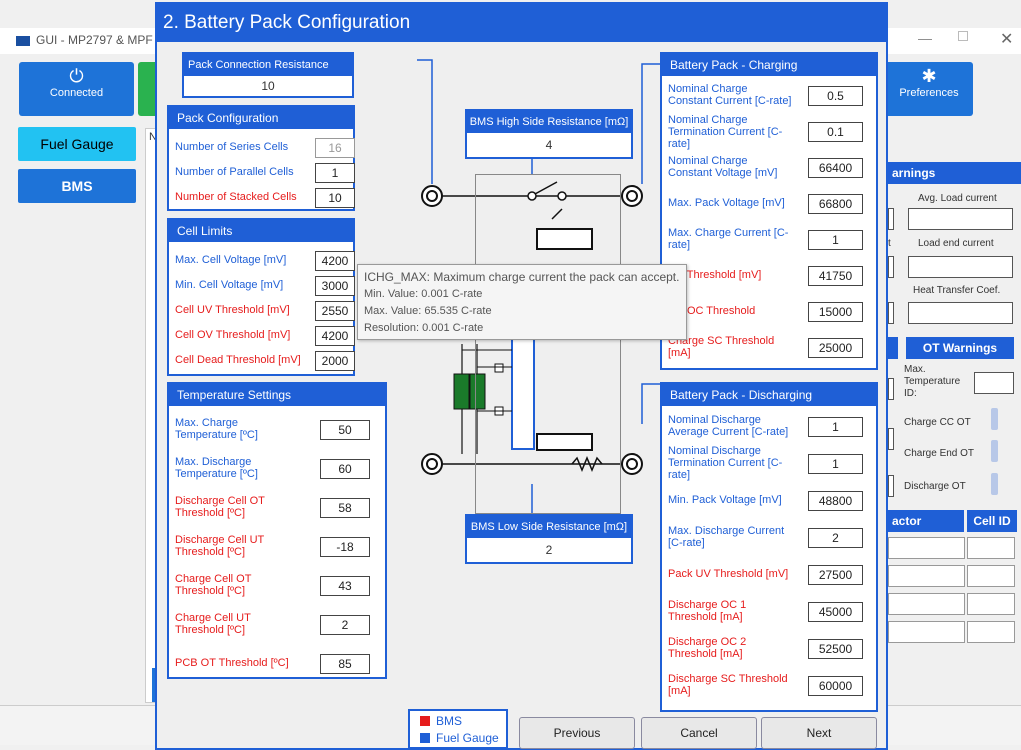 The height and width of the screenshot is (750, 1021). I want to click on config-row-value-input: -18, so click(345, 546).